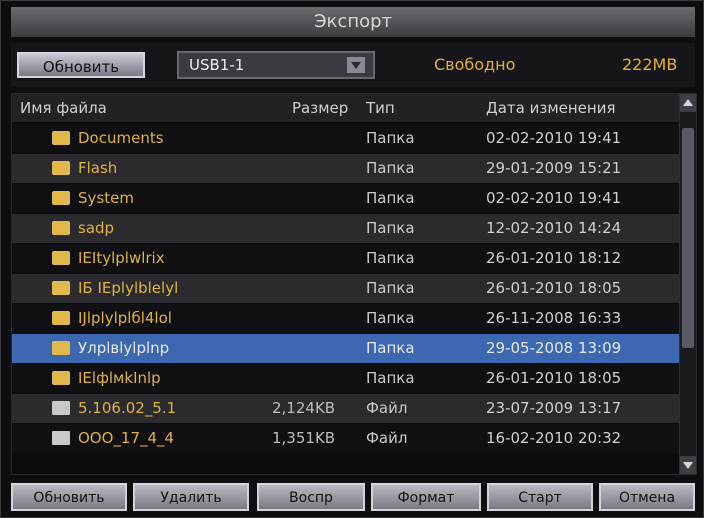  What do you see at coordinates (540, 497) in the screenshot?
I see `start-button: Старт` at bounding box center [540, 497].